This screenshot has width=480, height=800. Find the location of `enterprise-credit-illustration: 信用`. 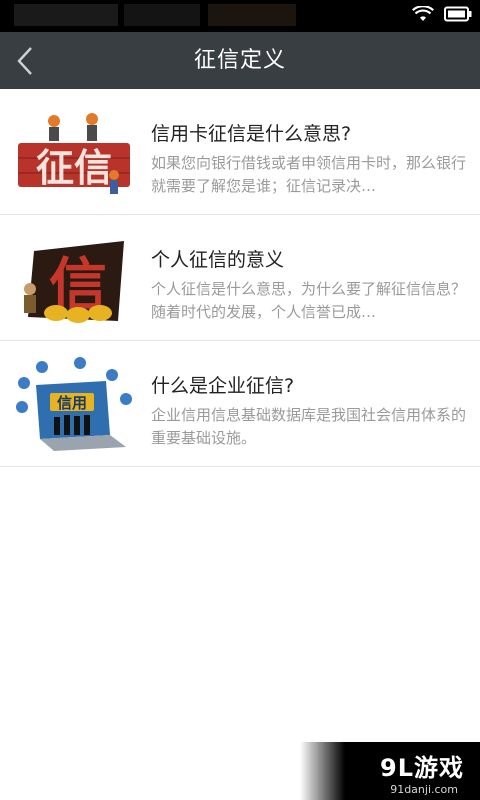

enterprise-credit-illustration: 信用 is located at coordinates (74, 404).